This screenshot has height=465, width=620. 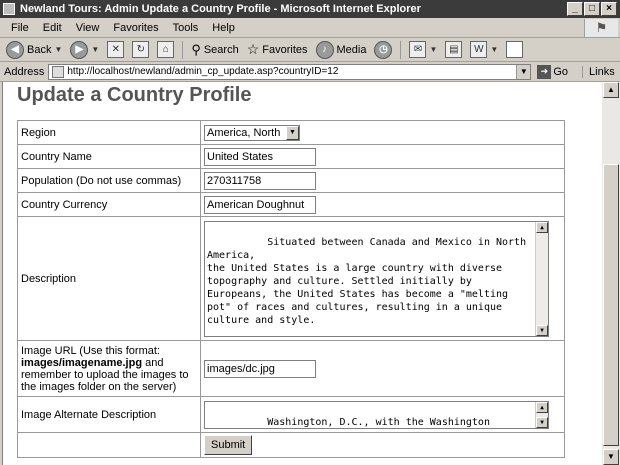 I want to click on back-dropdown-icon: ▼, so click(x=58, y=49).